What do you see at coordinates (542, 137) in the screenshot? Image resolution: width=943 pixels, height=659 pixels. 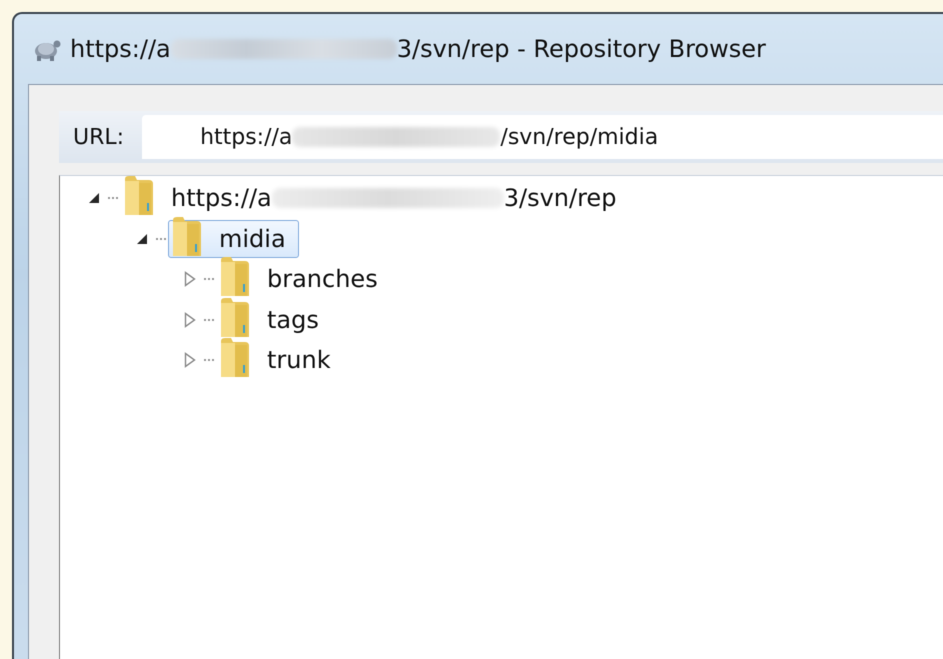 I see `url-field: https://a /svn/rep/midia` at bounding box center [542, 137].